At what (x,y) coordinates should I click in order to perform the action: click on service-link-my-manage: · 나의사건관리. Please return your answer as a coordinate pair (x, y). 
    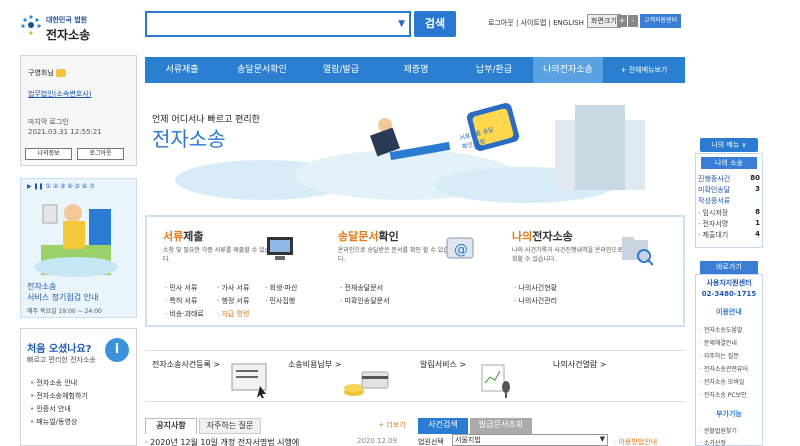
    Looking at the image, I should click on (535, 301).